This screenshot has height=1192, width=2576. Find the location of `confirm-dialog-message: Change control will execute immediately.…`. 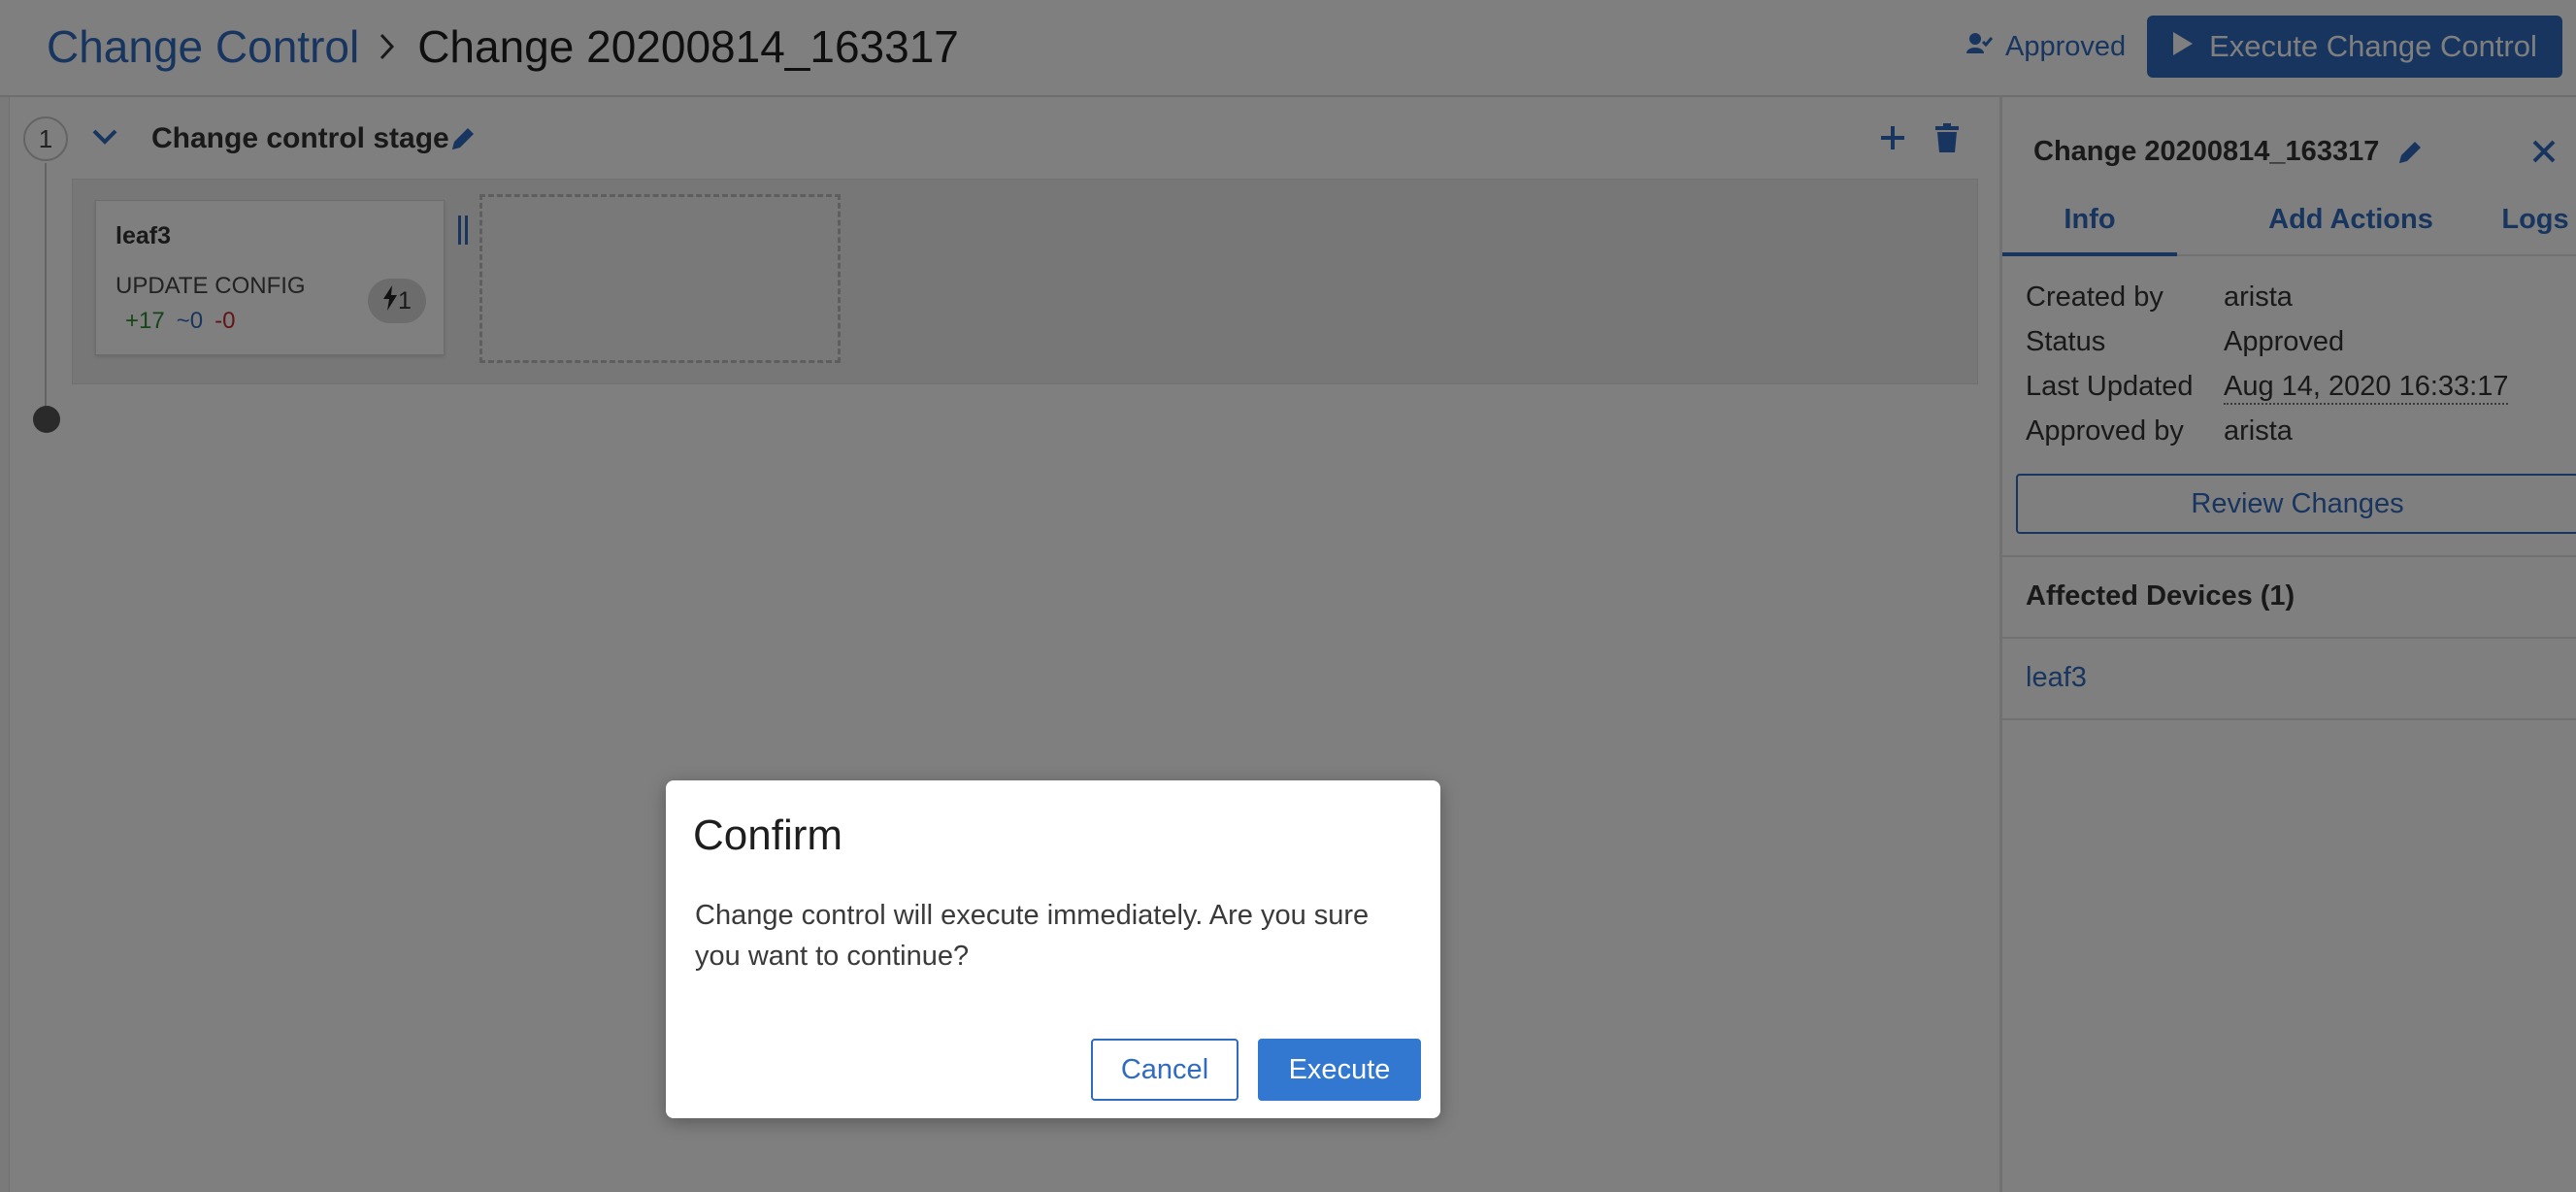

confirm-dialog-message: Change control will execute immediately.… is located at coordinates (1032, 936).